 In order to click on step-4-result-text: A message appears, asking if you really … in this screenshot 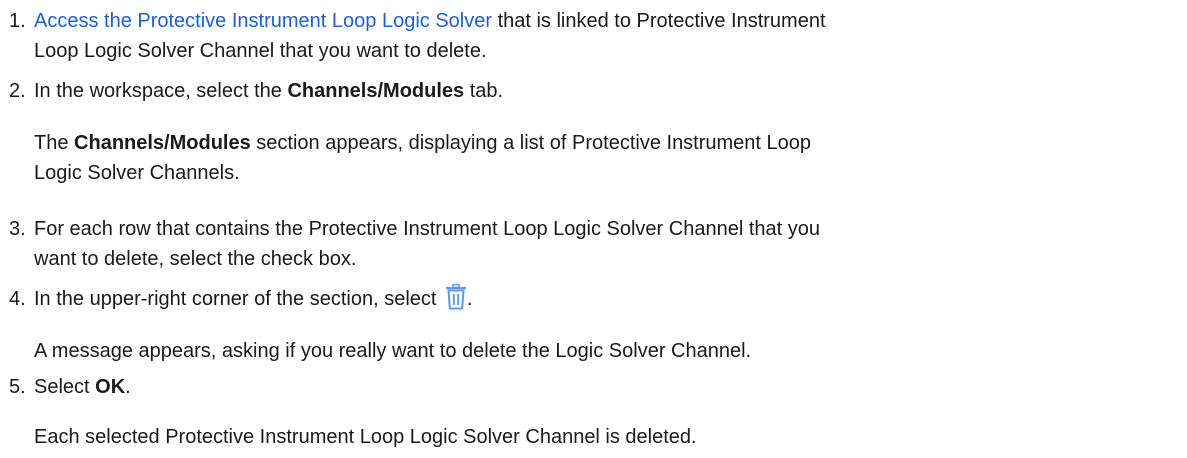, I will do `click(393, 351)`.